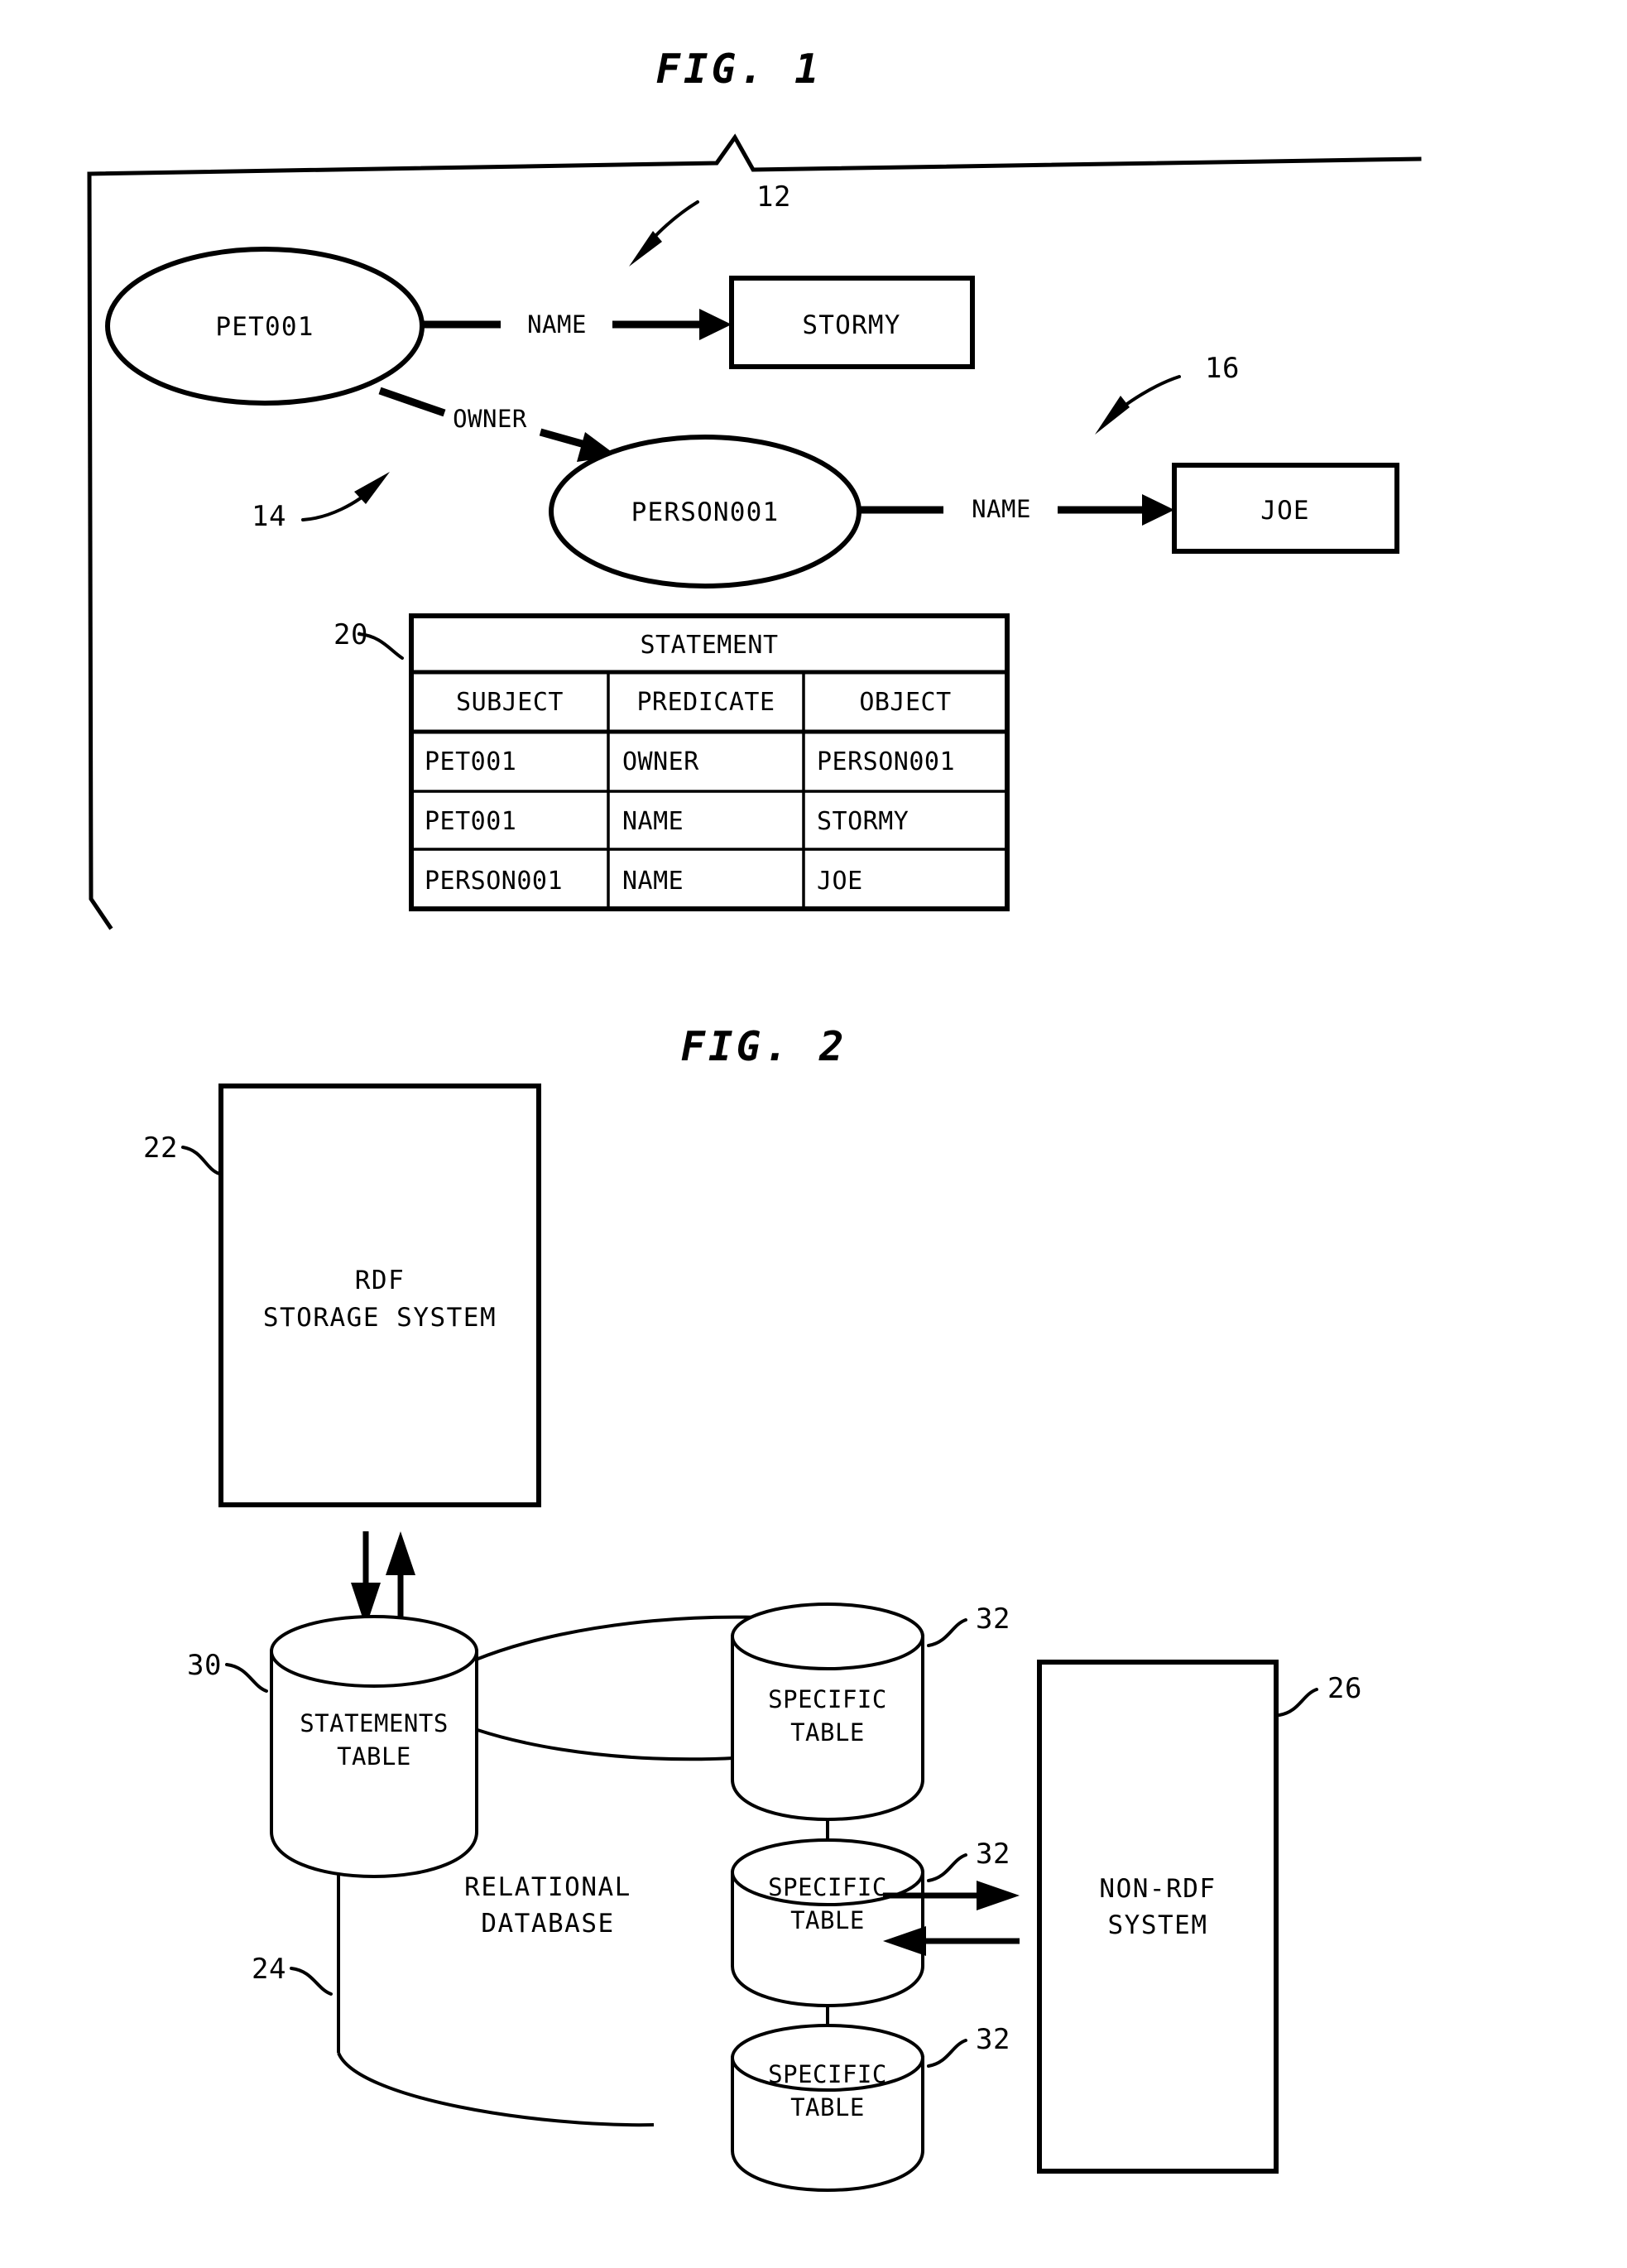 The width and height of the screenshot is (1627, 2268). Describe the element at coordinates (660, 761) in the screenshot. I see `cell-predicate-1: OWNER` at that location.